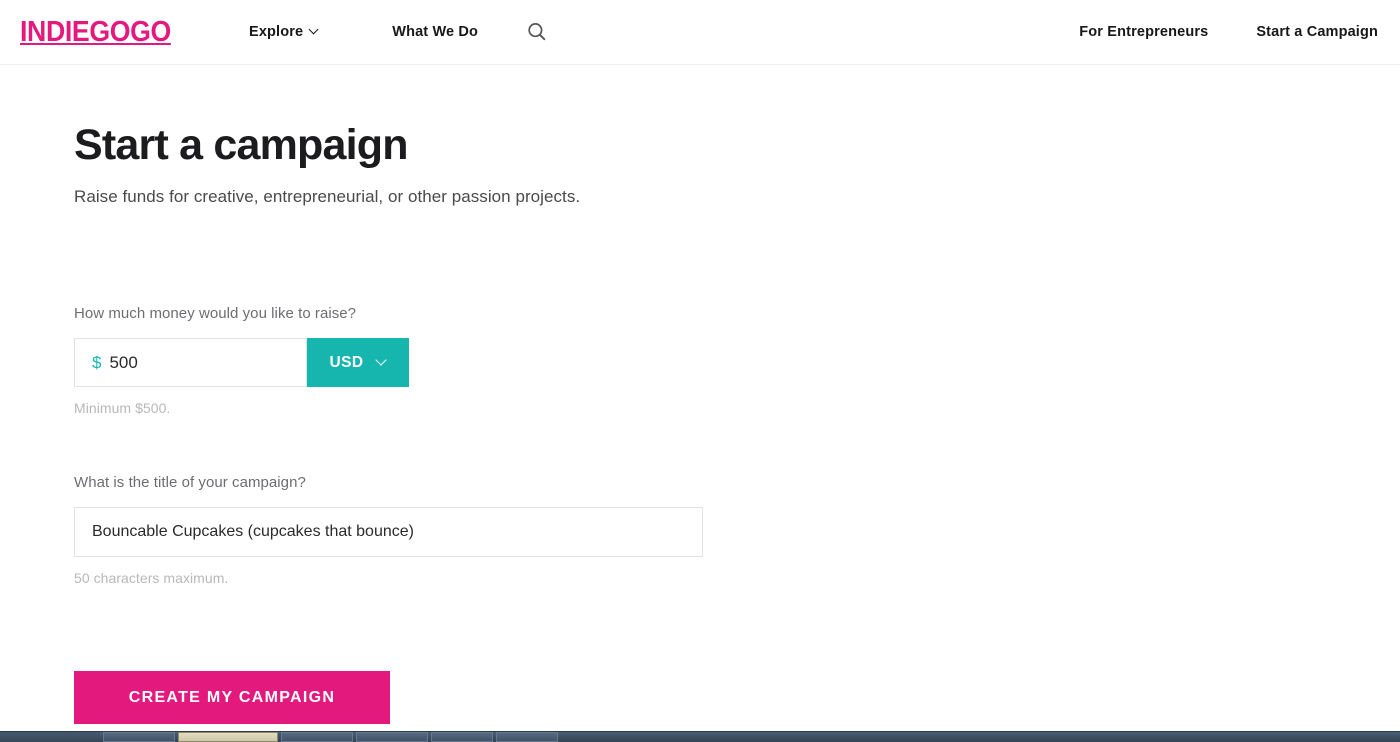  I want to click on nav-item-for-entrepreneurs: For Entrepreneurs, so click(1143, 32).